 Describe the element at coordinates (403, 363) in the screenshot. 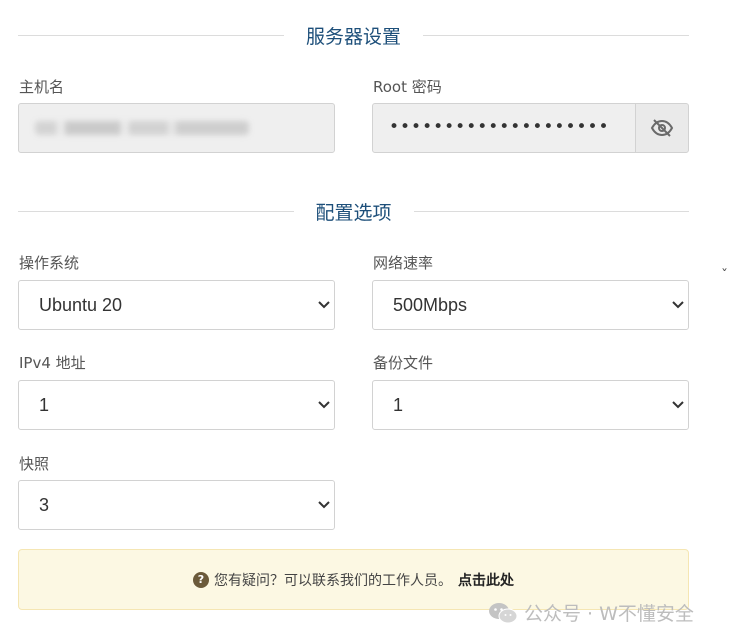

I see `backup-label: 备份文件` at that location.